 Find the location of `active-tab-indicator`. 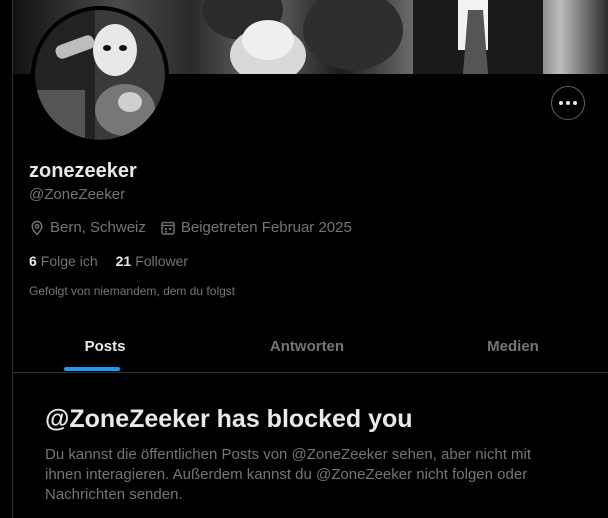

active-tab-indicator is located at coordinates (92, 369).